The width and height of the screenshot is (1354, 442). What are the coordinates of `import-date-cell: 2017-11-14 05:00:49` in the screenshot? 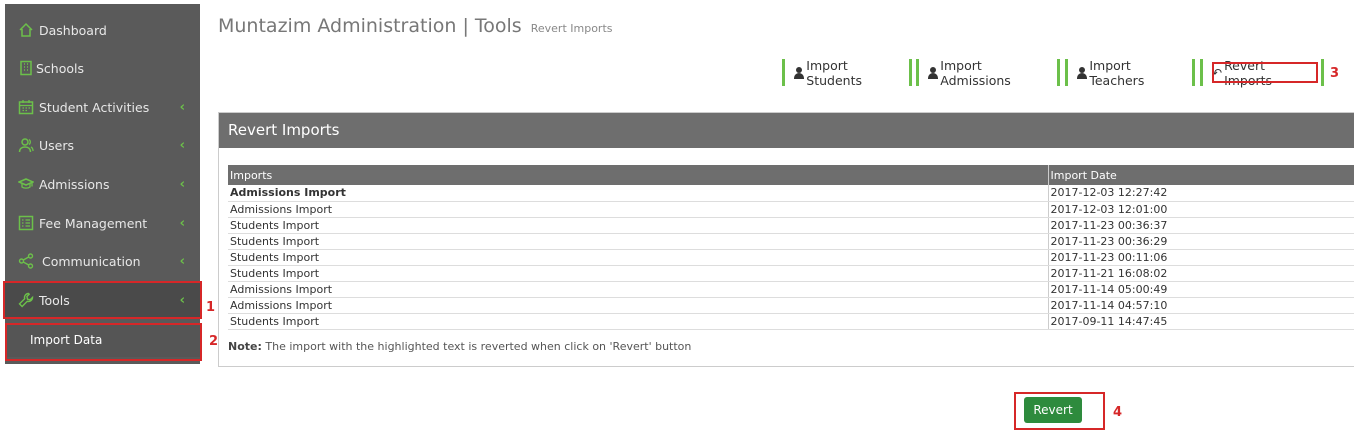 It's located at (1201, 289).